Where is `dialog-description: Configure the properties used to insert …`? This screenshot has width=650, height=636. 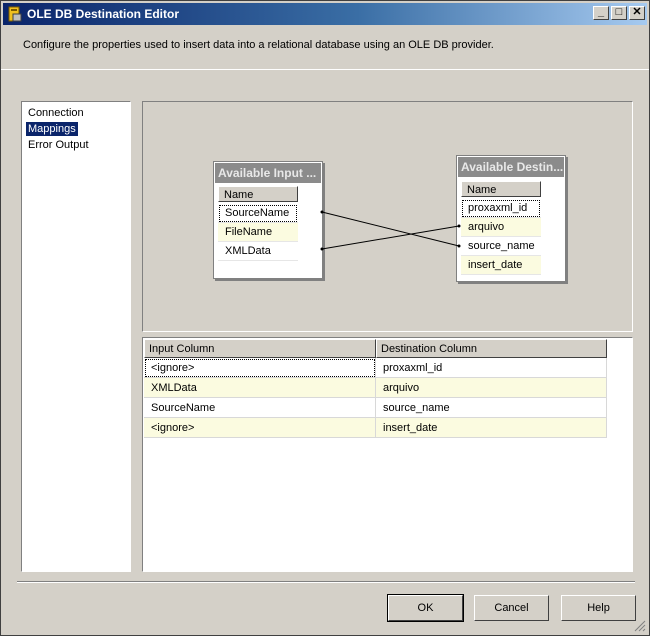
dialog-description: Configure the properties used to insert … is located at coordinates (258, 45).